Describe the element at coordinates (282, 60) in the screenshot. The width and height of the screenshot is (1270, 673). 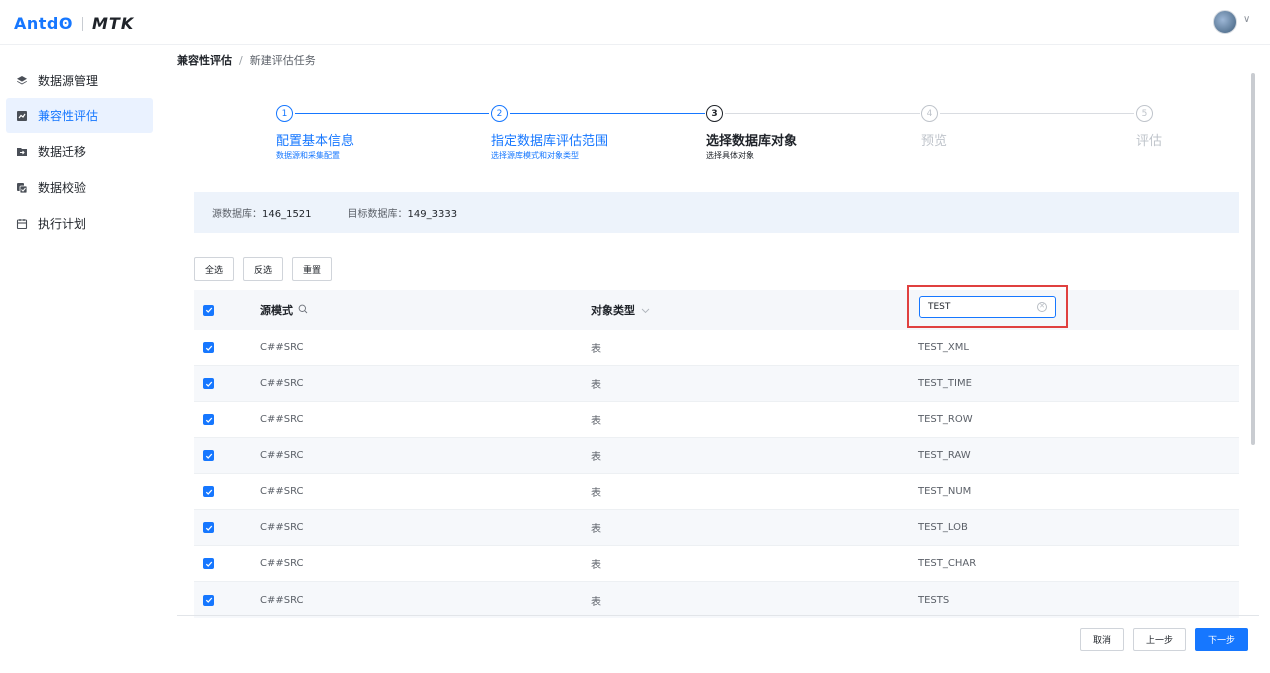
I see `breadcrumb-current: 新建评估任务` at that location.